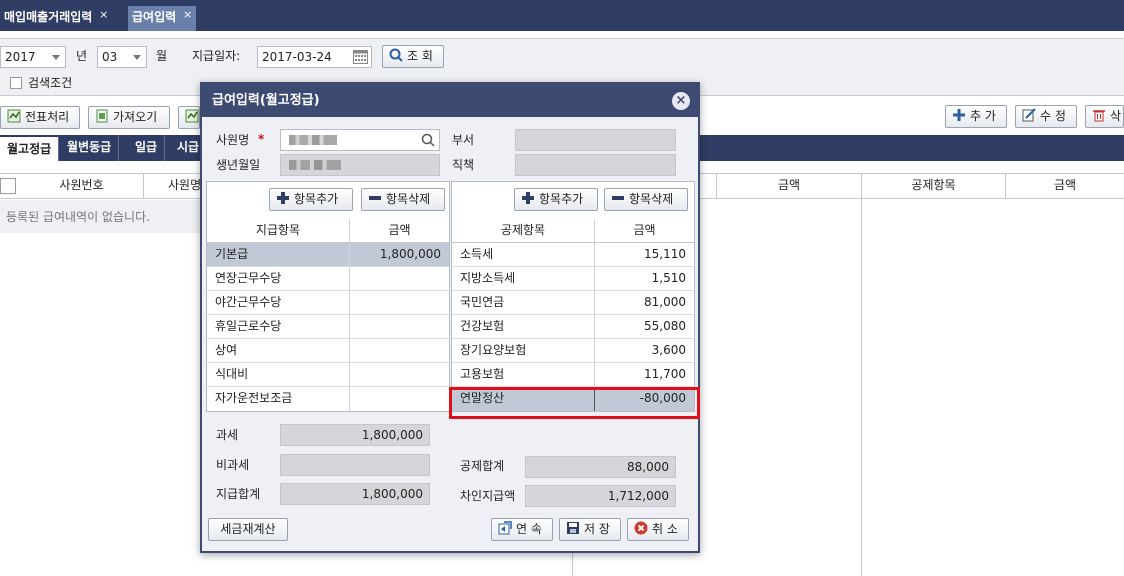 The image size is (1124, 576). I want to click on edit-button: 수 정, so click(1046, 116).